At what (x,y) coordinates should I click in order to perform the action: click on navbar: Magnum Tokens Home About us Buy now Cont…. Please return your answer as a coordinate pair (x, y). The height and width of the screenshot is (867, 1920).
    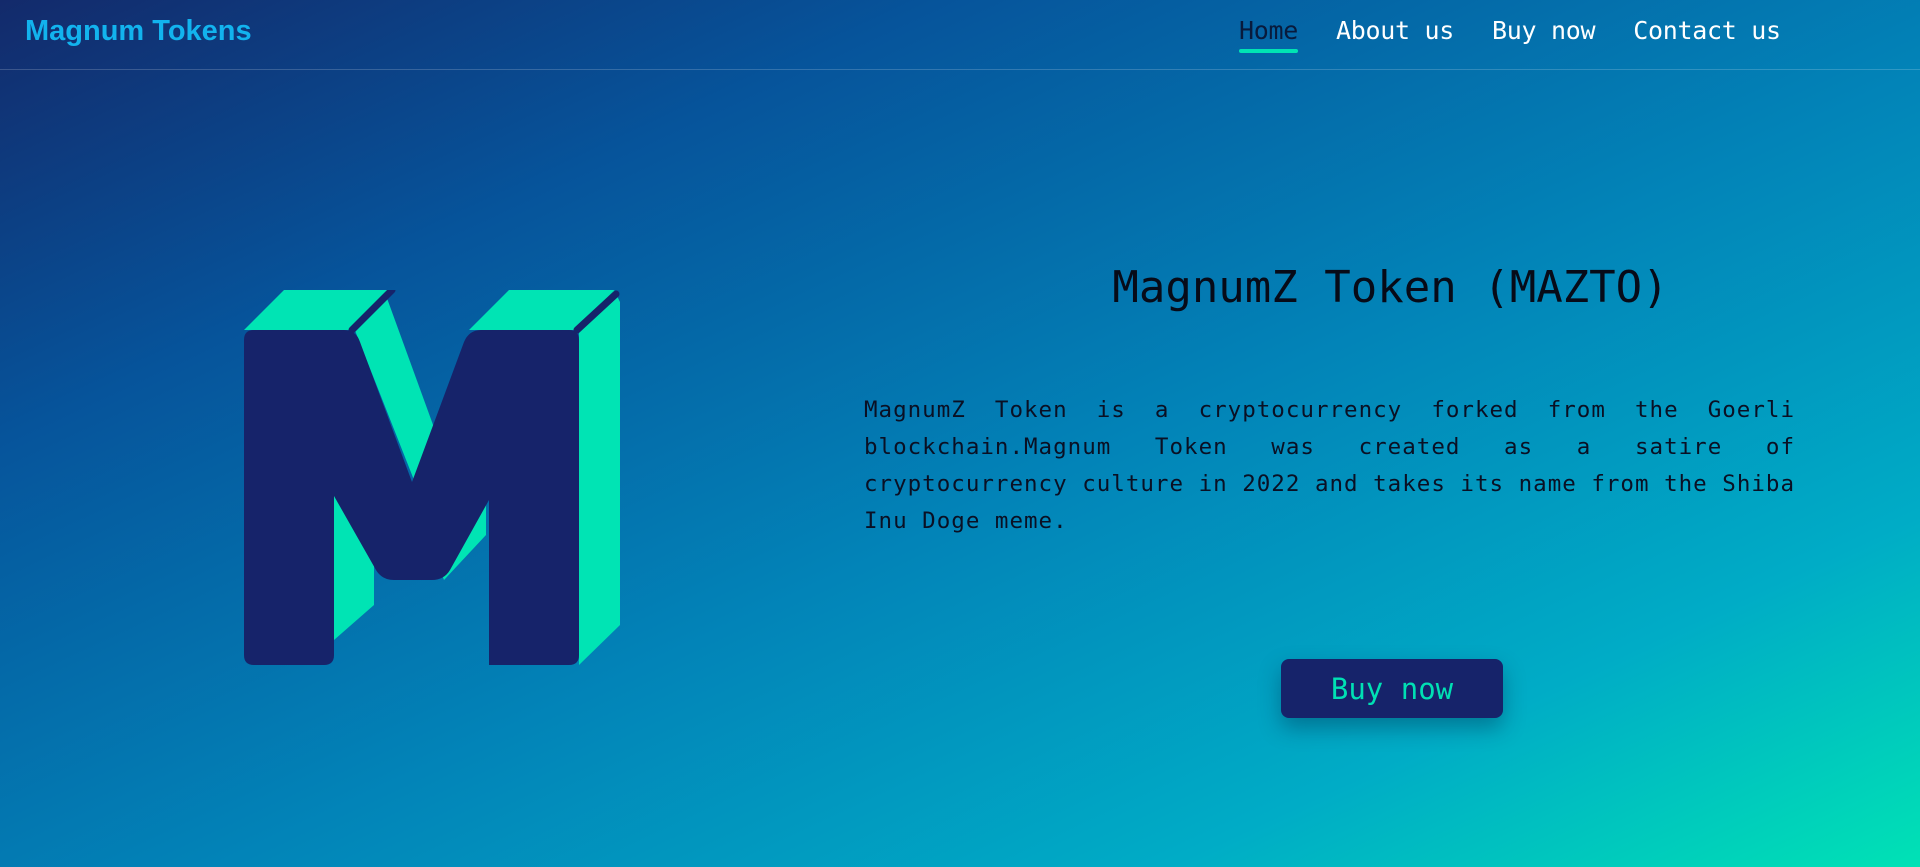
    Looking at the image, I should click on (960, 35).